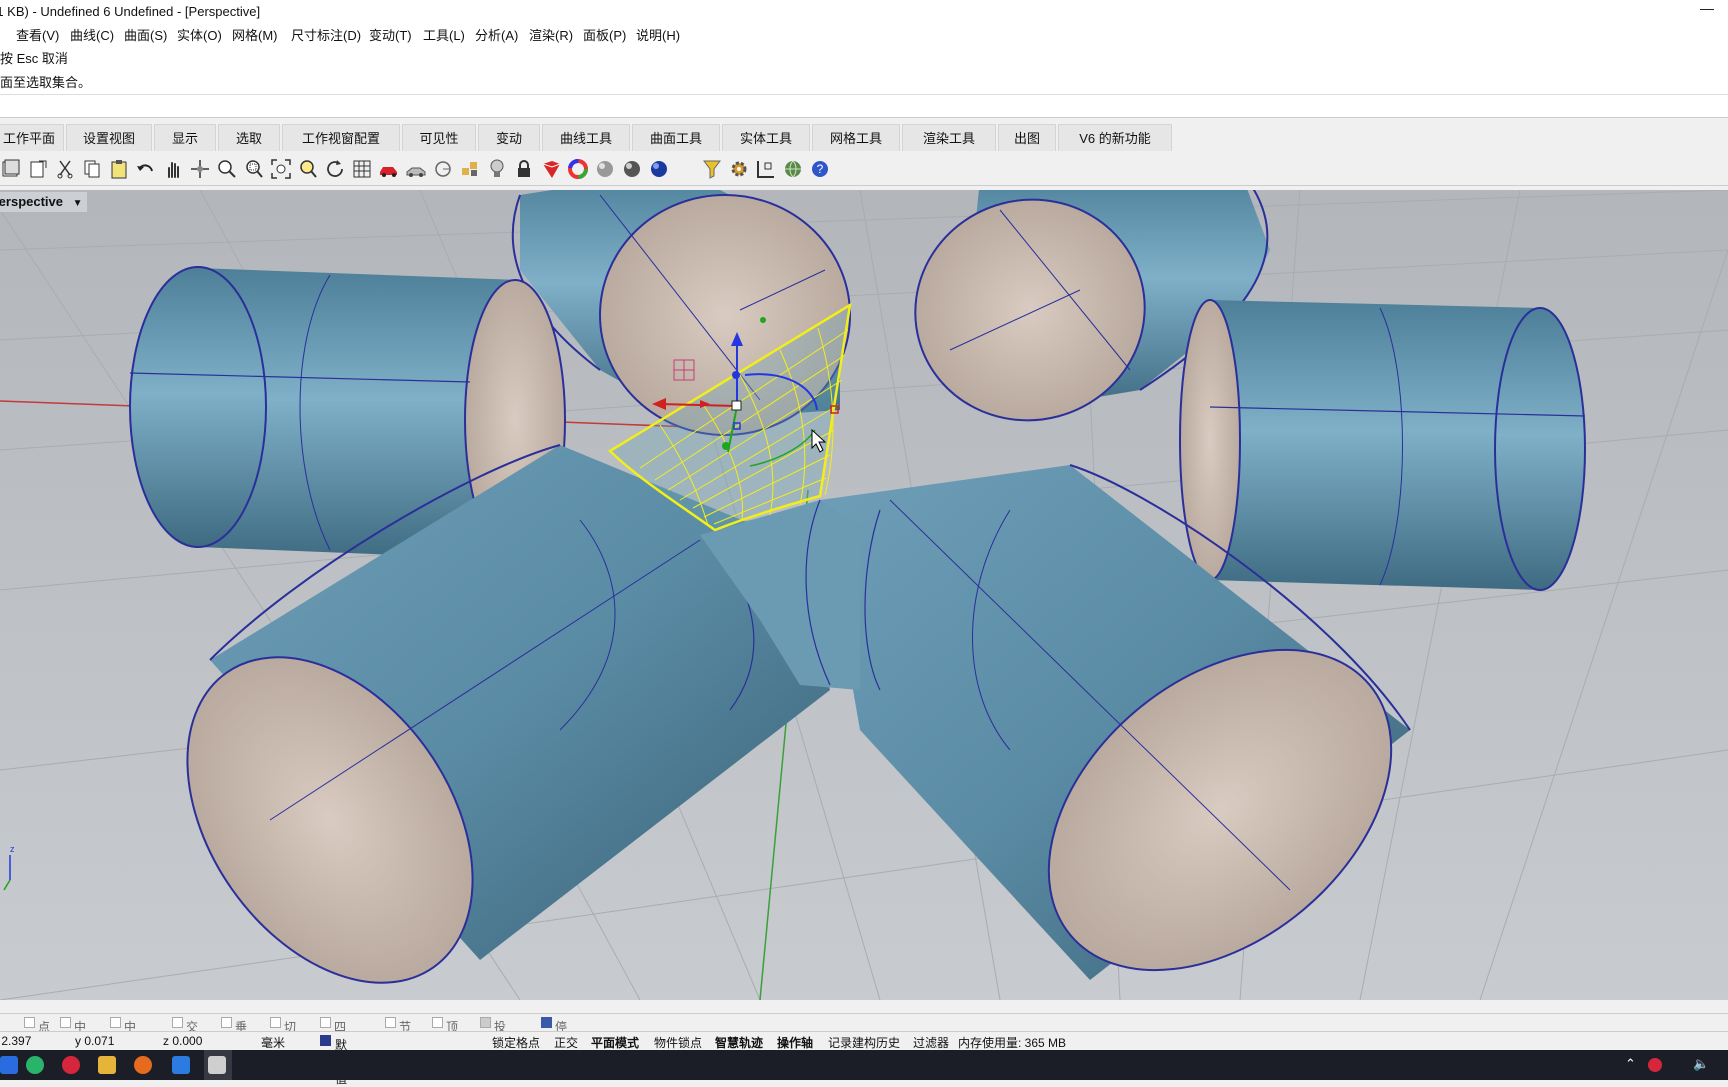 The width and height of the screenshot is (1728, 1087). I want to click on menu-transform: 变动(T), so click(390, 34).